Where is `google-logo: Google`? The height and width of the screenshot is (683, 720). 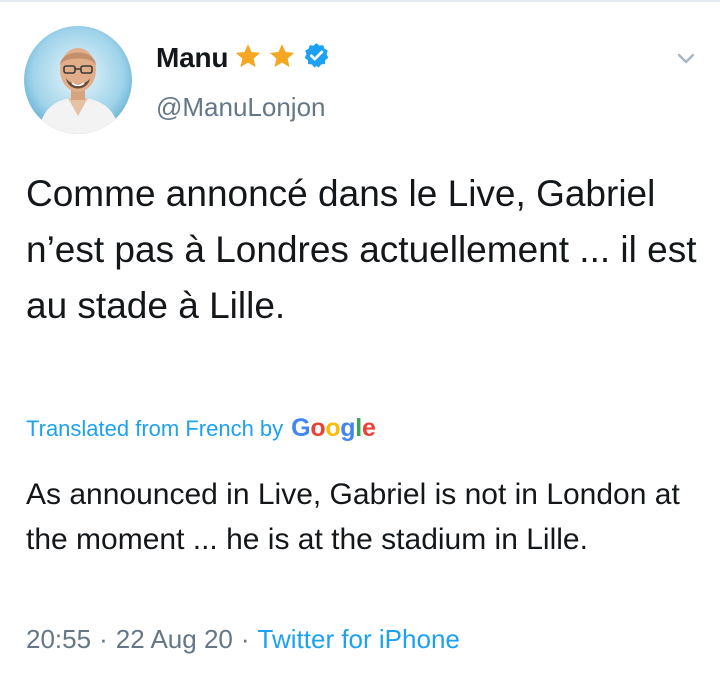 google-logo: Google is located at coordinates (333, 428).